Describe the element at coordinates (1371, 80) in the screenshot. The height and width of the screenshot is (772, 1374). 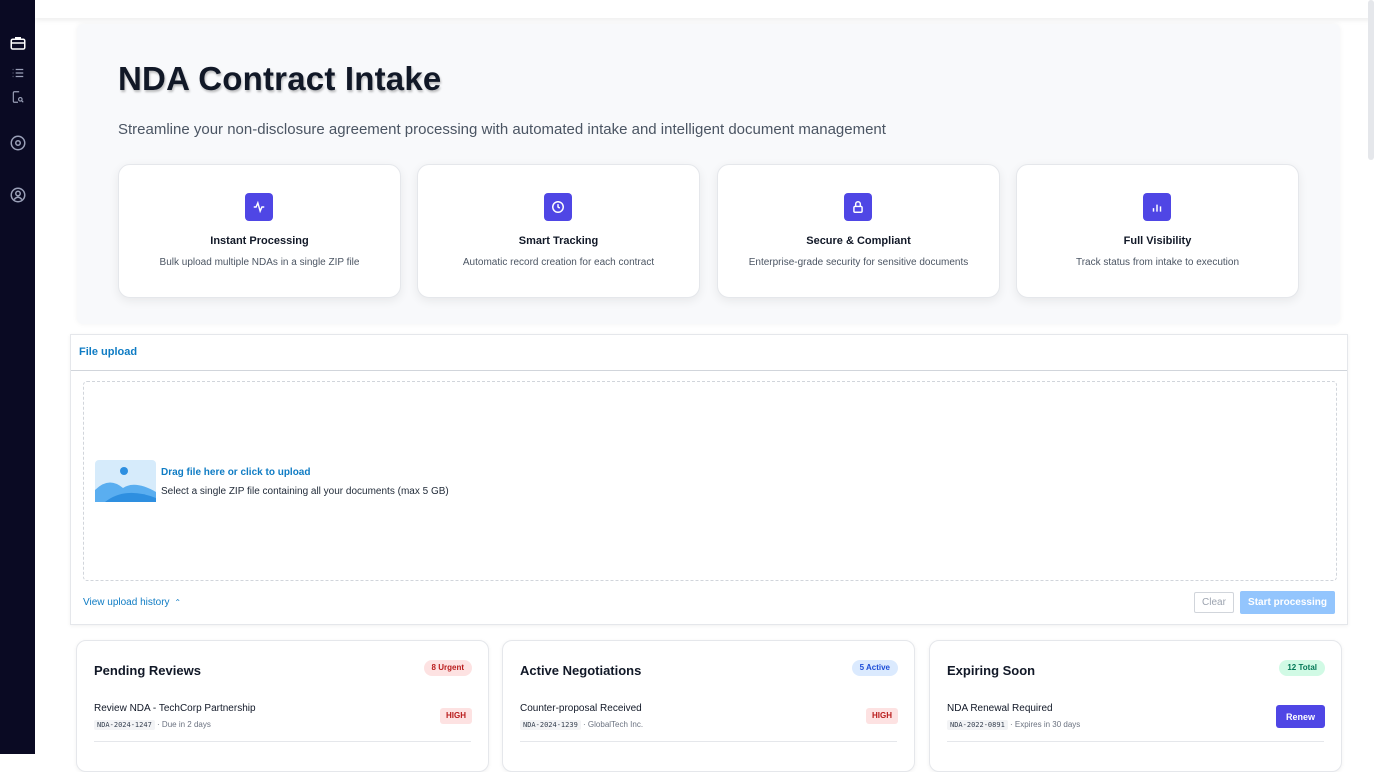
I see `scrollbar` at that location.